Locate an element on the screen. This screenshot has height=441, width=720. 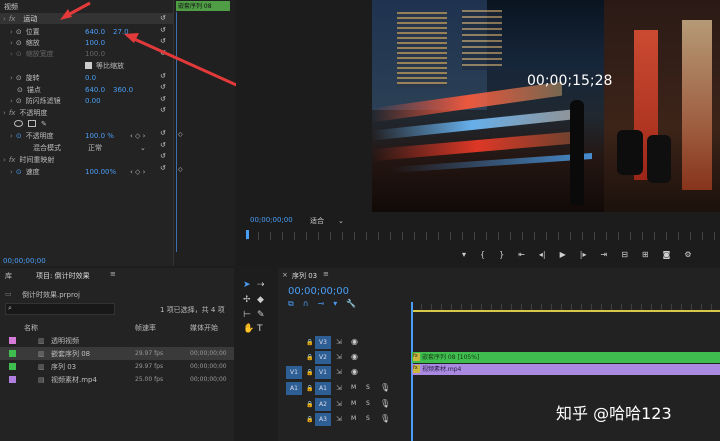
panel-menu-icon: ≡ is located at coordinates (113, 274).